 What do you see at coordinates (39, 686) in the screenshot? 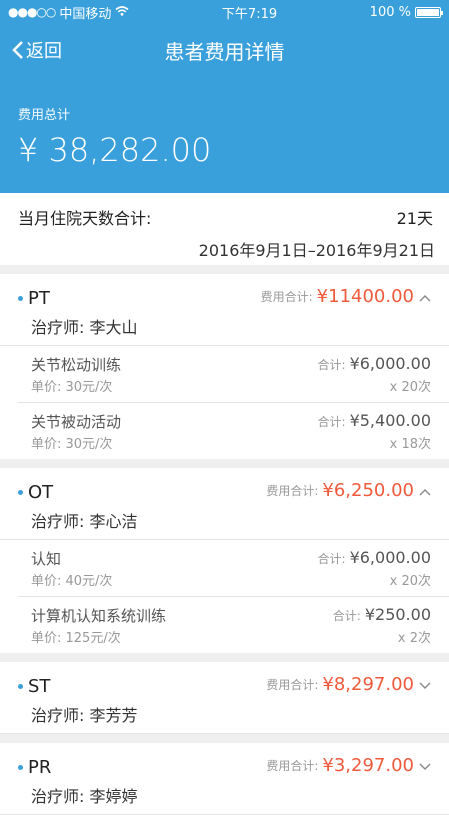
I see `section-name-text: ST` at bounding box center [39, 686].